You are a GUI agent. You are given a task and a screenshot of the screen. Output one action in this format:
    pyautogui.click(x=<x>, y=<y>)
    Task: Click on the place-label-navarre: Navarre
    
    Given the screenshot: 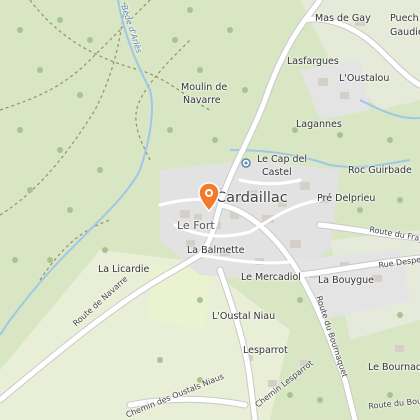 What is the action you would take?
    pyautogui.click(x=202, y=100)
    